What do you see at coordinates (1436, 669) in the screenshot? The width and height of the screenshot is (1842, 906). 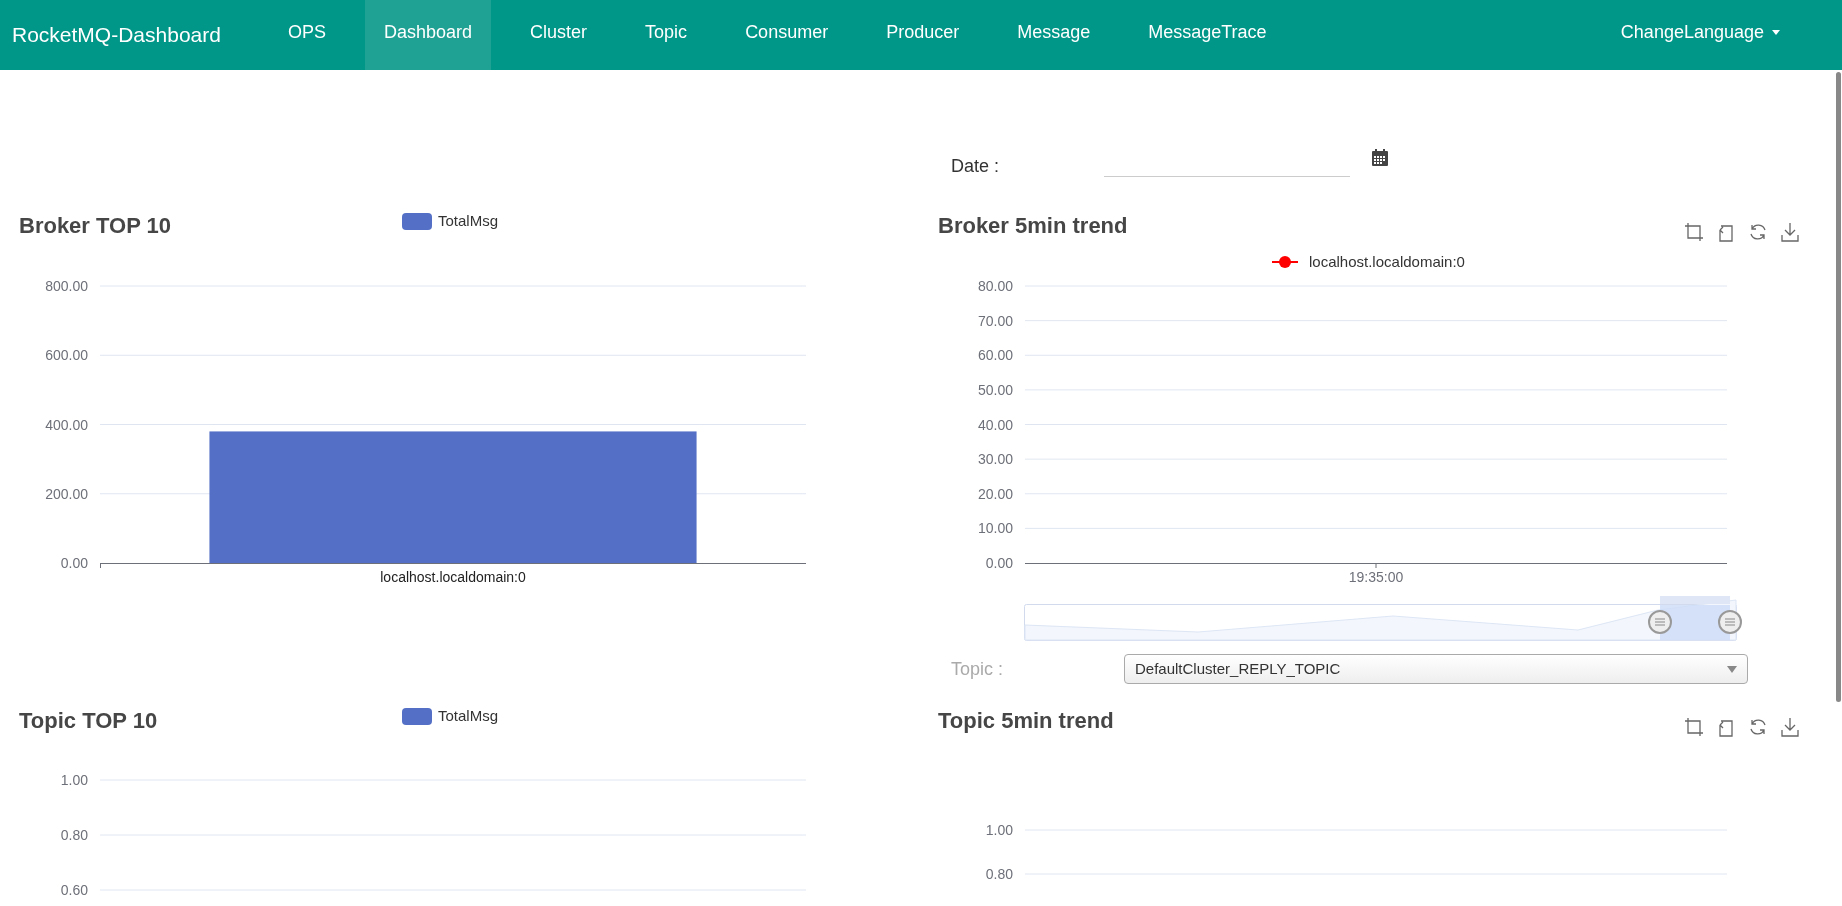 I see `topic-dropdown: DefaultCluster_REPLY_TOPIC` at bounding box center [1436, 669].